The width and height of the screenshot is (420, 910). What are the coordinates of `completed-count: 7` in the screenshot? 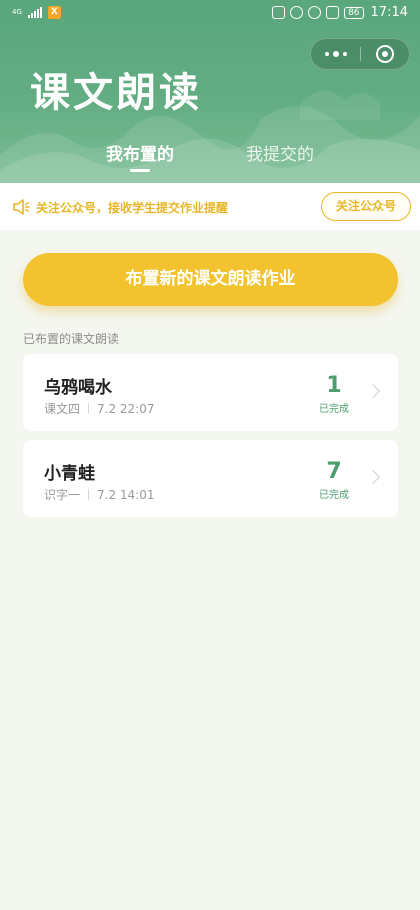 It's located at (334, 471).